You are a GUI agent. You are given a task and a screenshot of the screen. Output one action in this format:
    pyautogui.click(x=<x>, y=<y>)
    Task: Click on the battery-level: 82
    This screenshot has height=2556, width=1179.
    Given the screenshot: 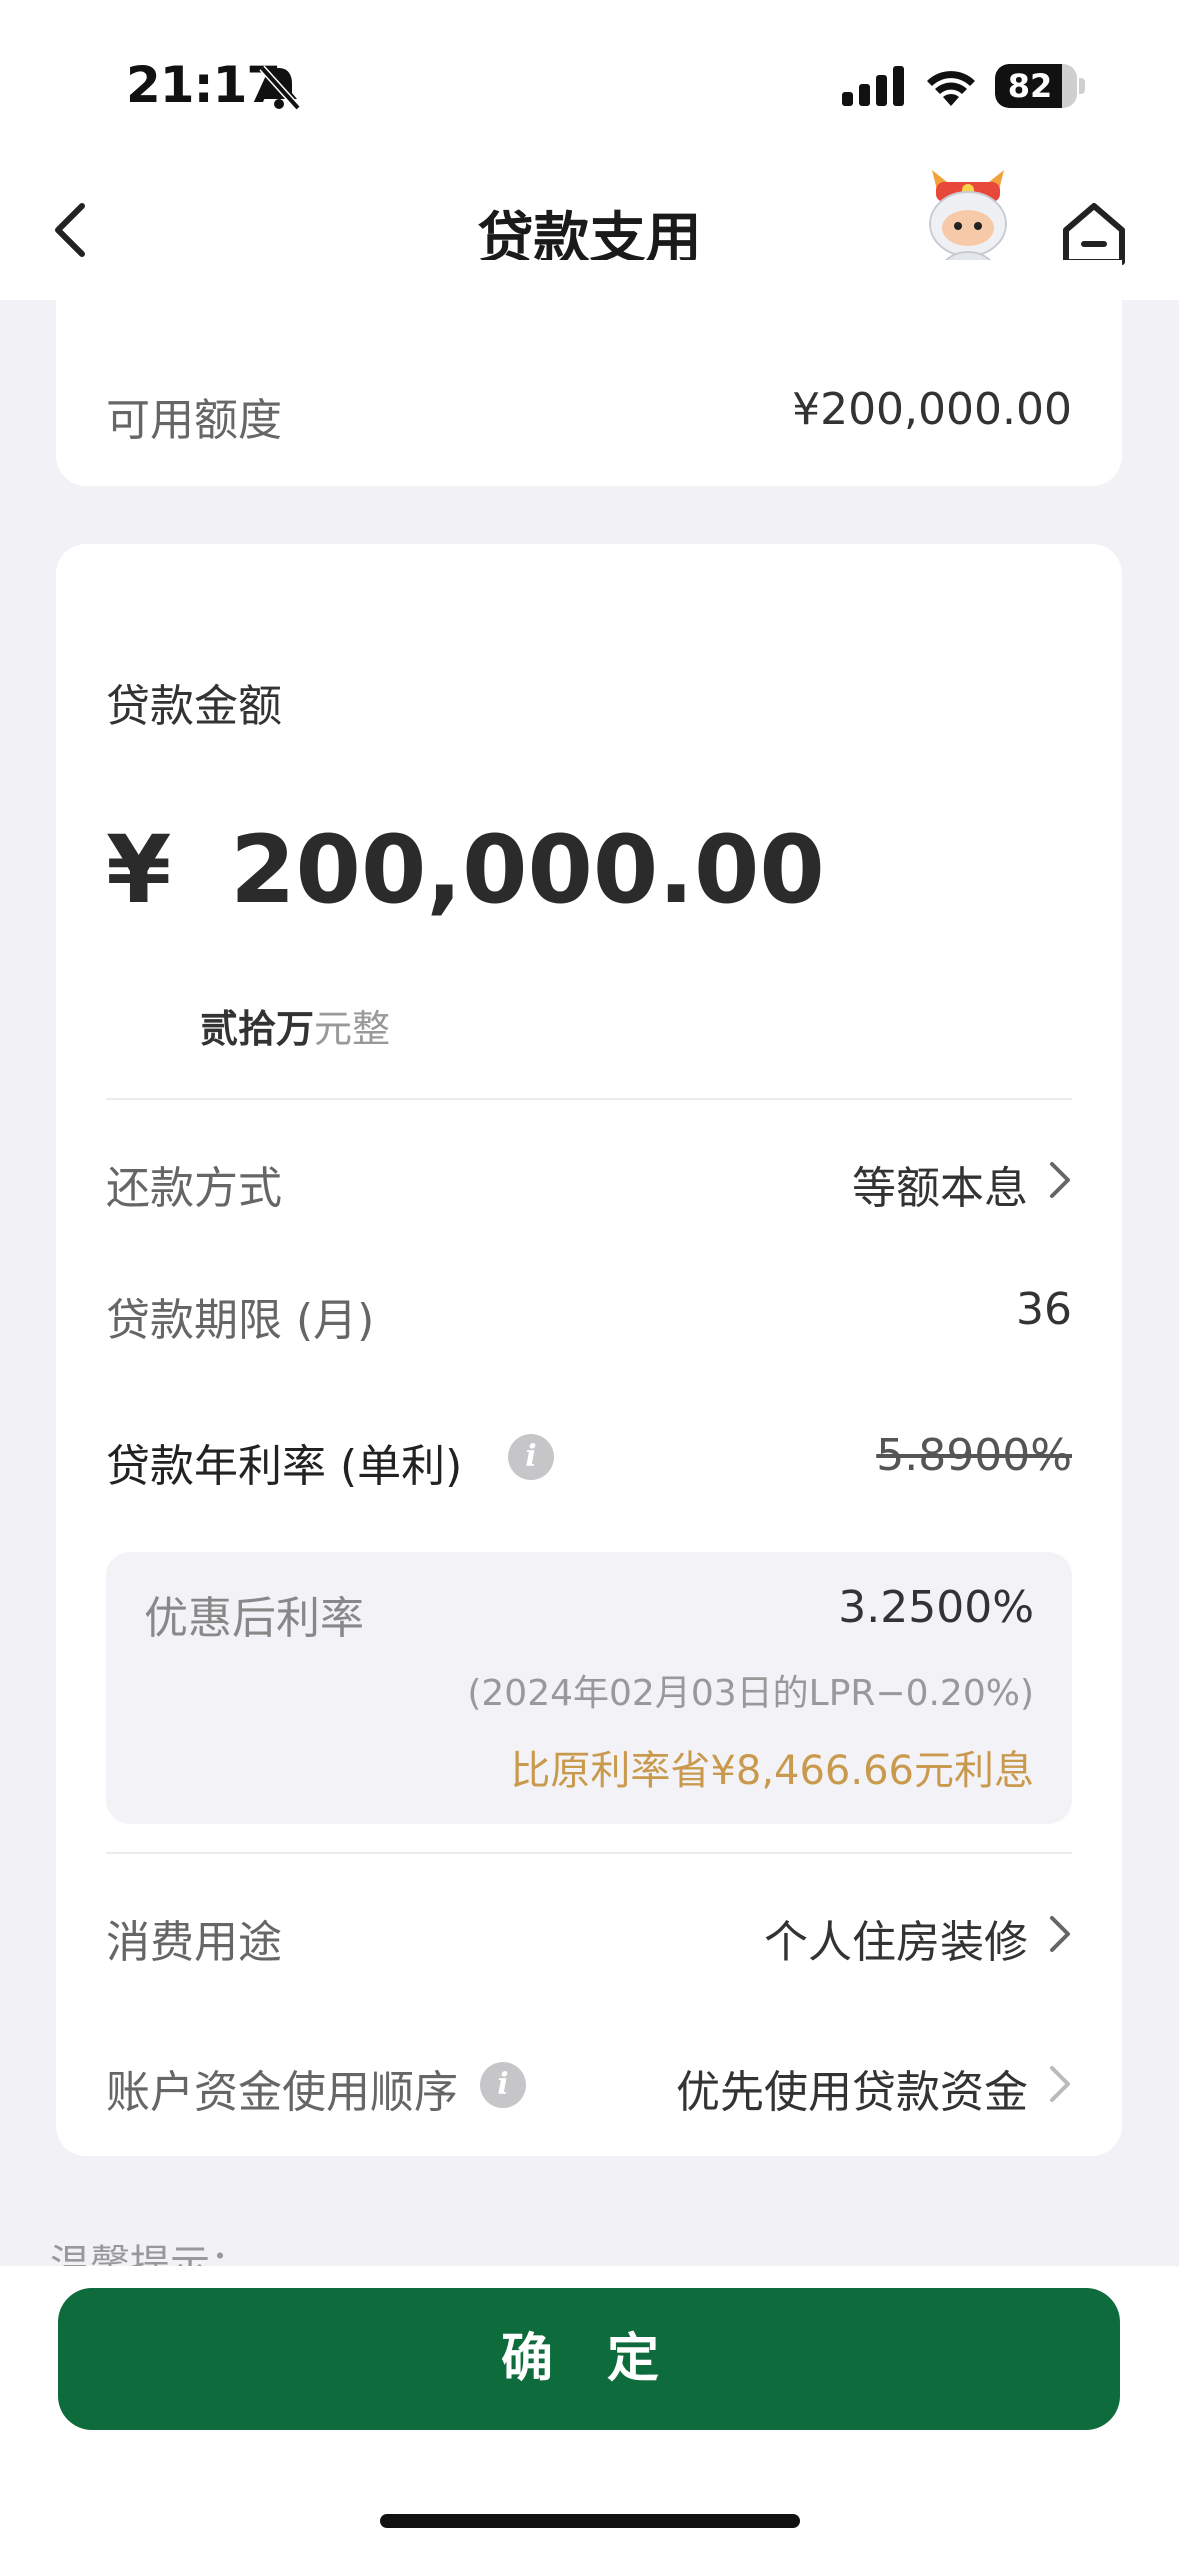 What is the action you would take?
    pyautogui.click(x=1030, y=86)
    